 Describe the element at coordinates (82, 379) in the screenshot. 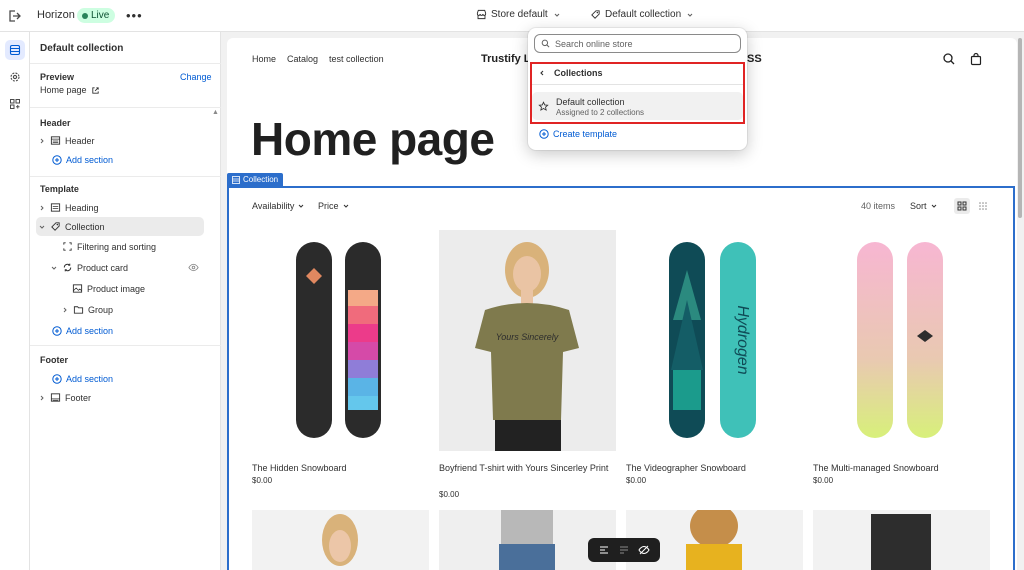

I see `add-section-footer-button: Add section` at that location.